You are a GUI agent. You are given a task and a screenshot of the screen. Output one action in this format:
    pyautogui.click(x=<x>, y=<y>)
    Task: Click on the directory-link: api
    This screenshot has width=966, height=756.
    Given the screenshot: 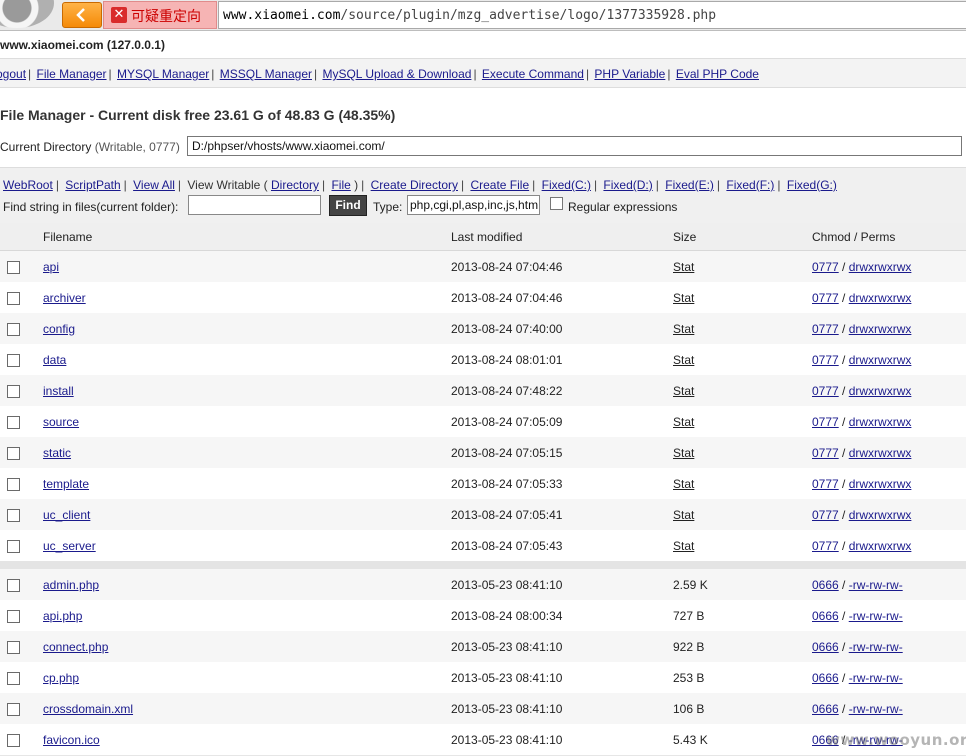 What is the action you would take?
    pyautogui.click(x=51, y=267)
    